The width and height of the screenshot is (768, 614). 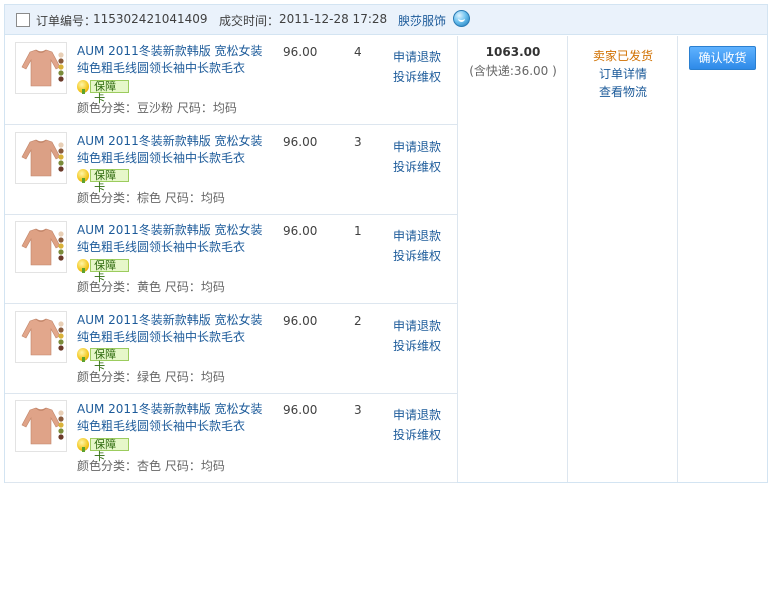 I want to click on shop-name-link: 腴莎服饰, so click(x=422, y=20).